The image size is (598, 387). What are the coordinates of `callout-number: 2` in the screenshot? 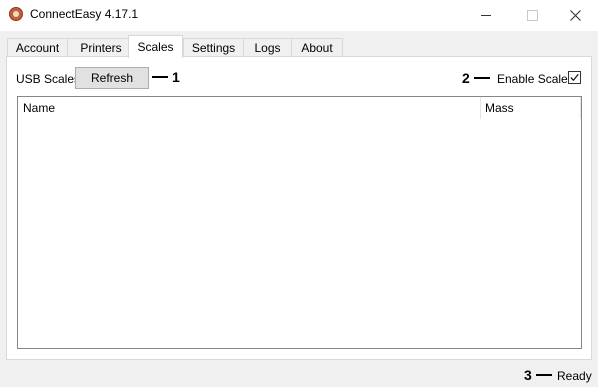 It's located at (466, 78).